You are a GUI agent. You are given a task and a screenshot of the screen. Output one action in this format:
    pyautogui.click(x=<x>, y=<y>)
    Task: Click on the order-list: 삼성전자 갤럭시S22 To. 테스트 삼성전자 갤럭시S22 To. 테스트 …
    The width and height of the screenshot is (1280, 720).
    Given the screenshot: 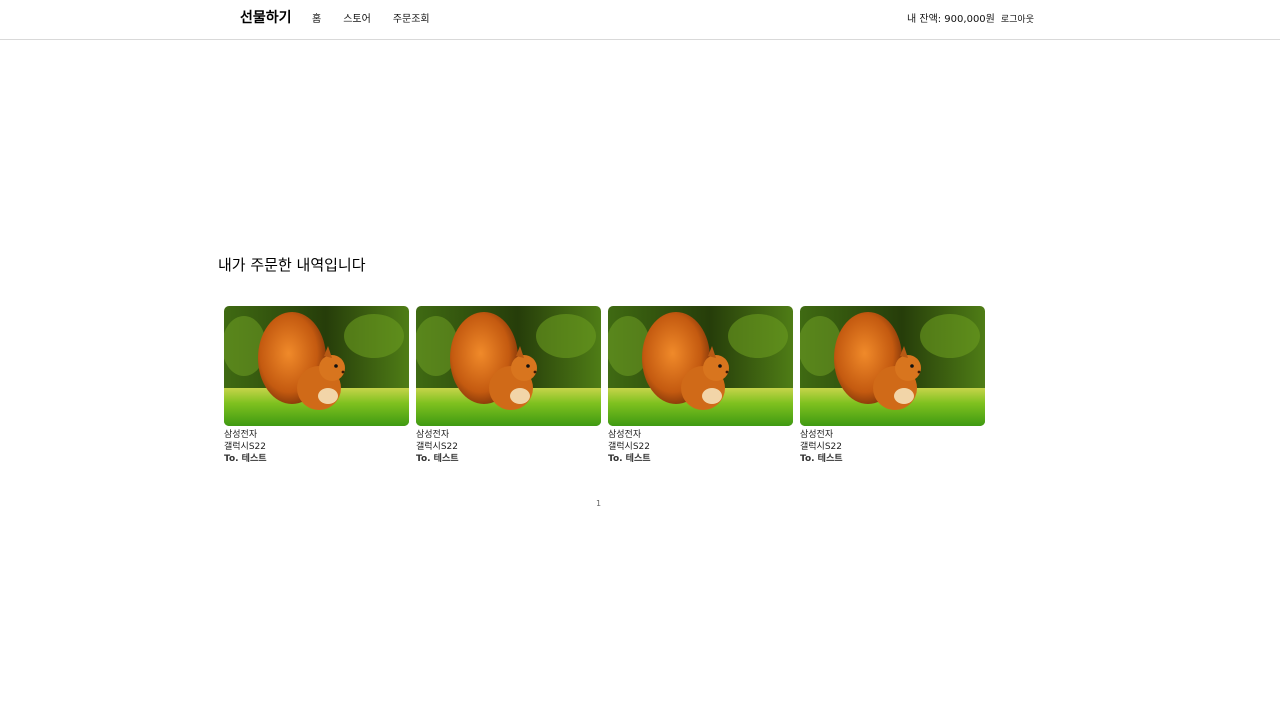 What is the action you would take?
    pyautogui.click(x=604, y=385)
    